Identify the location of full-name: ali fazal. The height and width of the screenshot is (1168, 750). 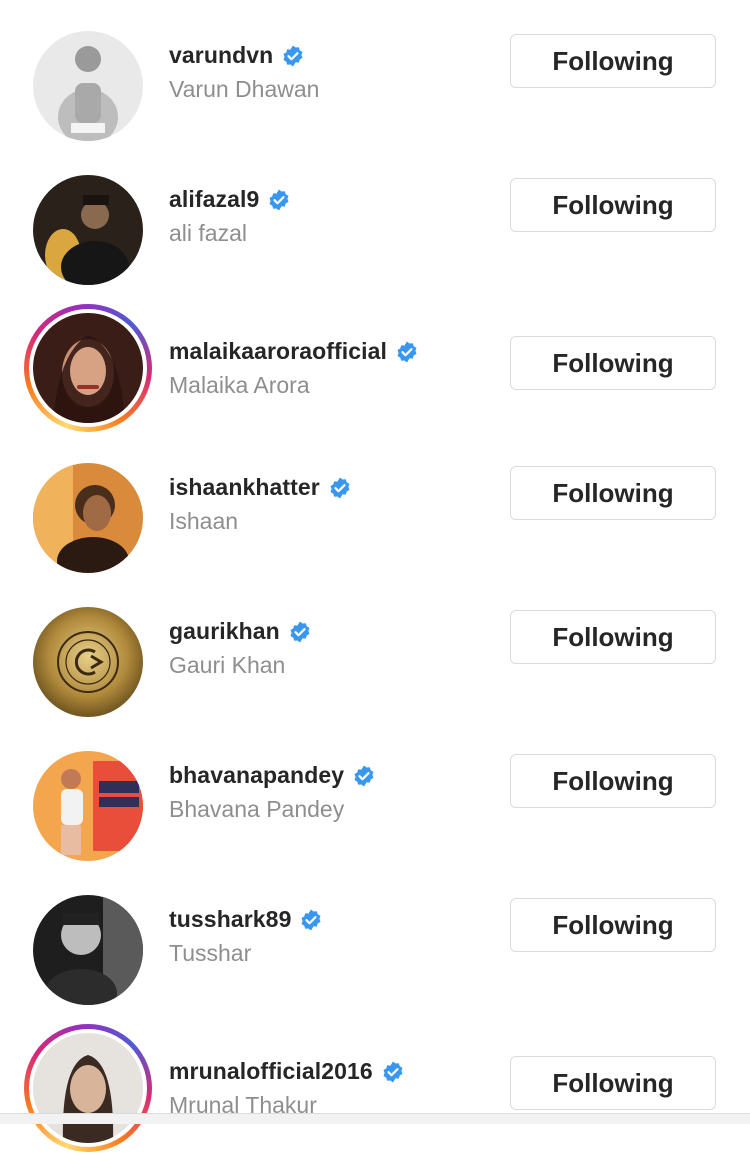
(208, 233).